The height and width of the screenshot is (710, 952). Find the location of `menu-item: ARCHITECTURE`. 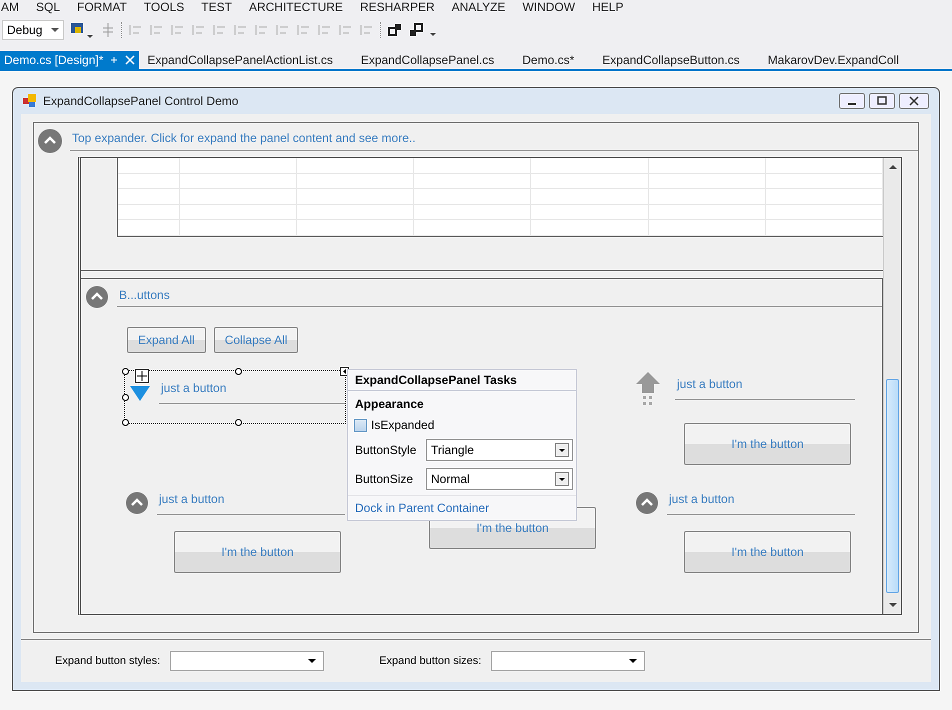

menu-item: ARCHITECTURE is located at coordinates (296, 7).